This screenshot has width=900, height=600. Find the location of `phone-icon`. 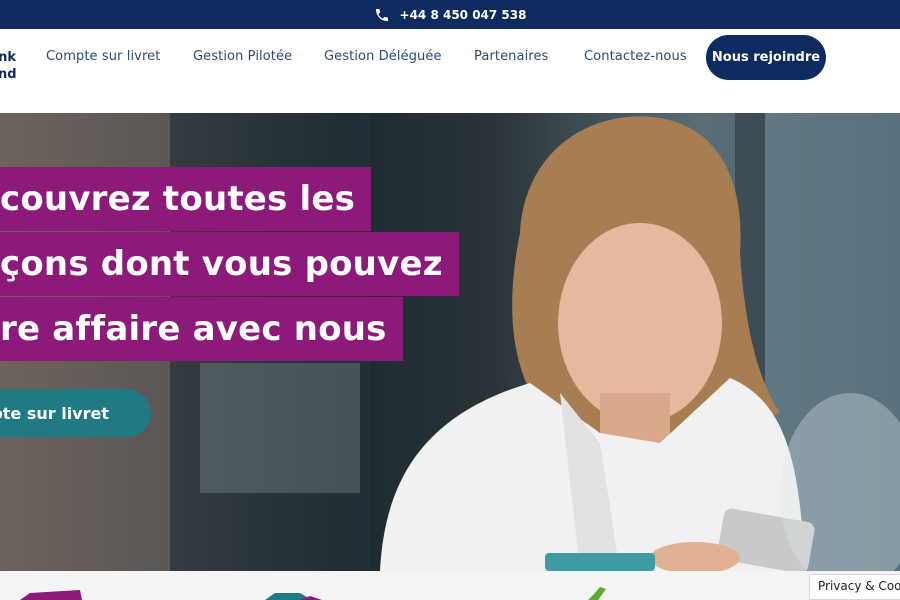

phone-icon is located at coordinates (381, 14).